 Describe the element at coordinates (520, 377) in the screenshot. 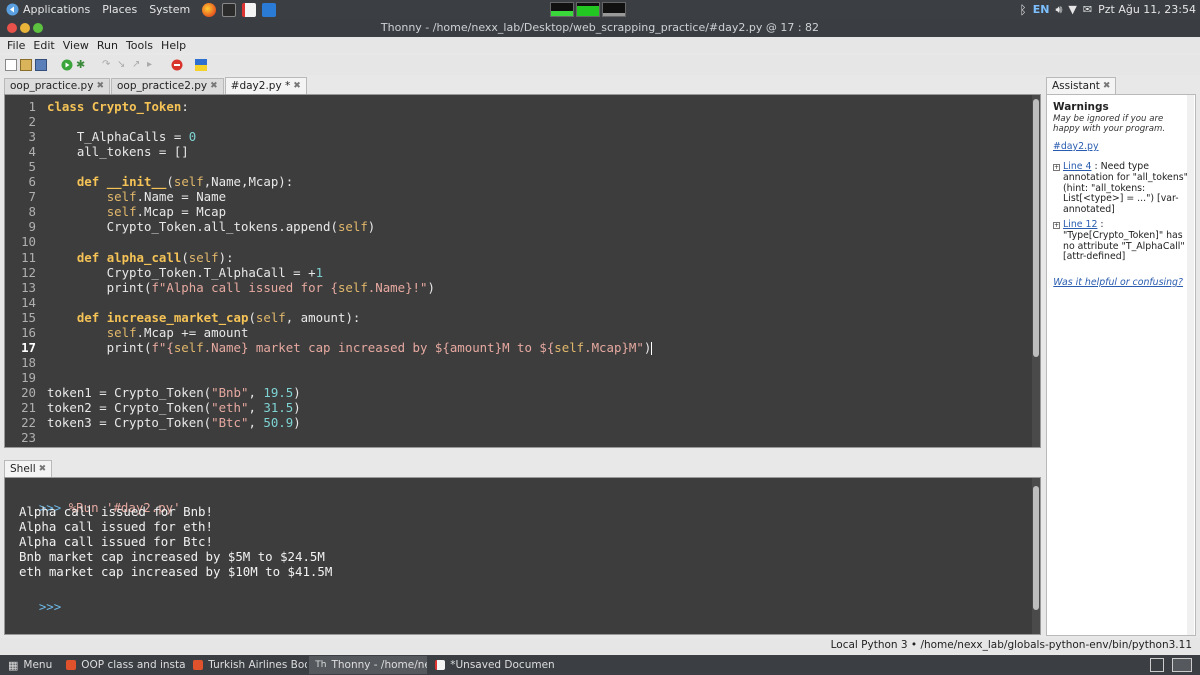

I see `code-line: 19` at that location.